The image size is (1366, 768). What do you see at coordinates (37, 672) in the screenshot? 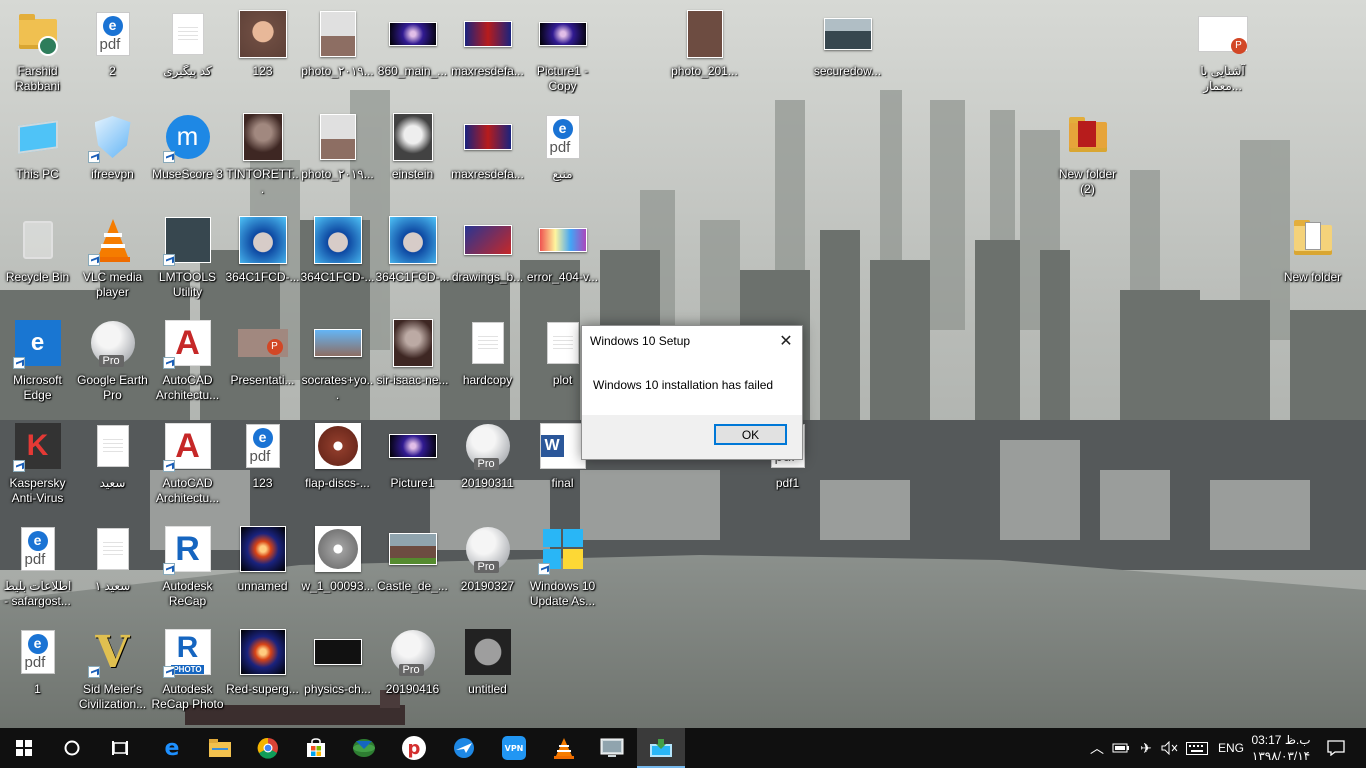
I see `desktop-icon: e pdf 1` at bounding box center [37, 672].